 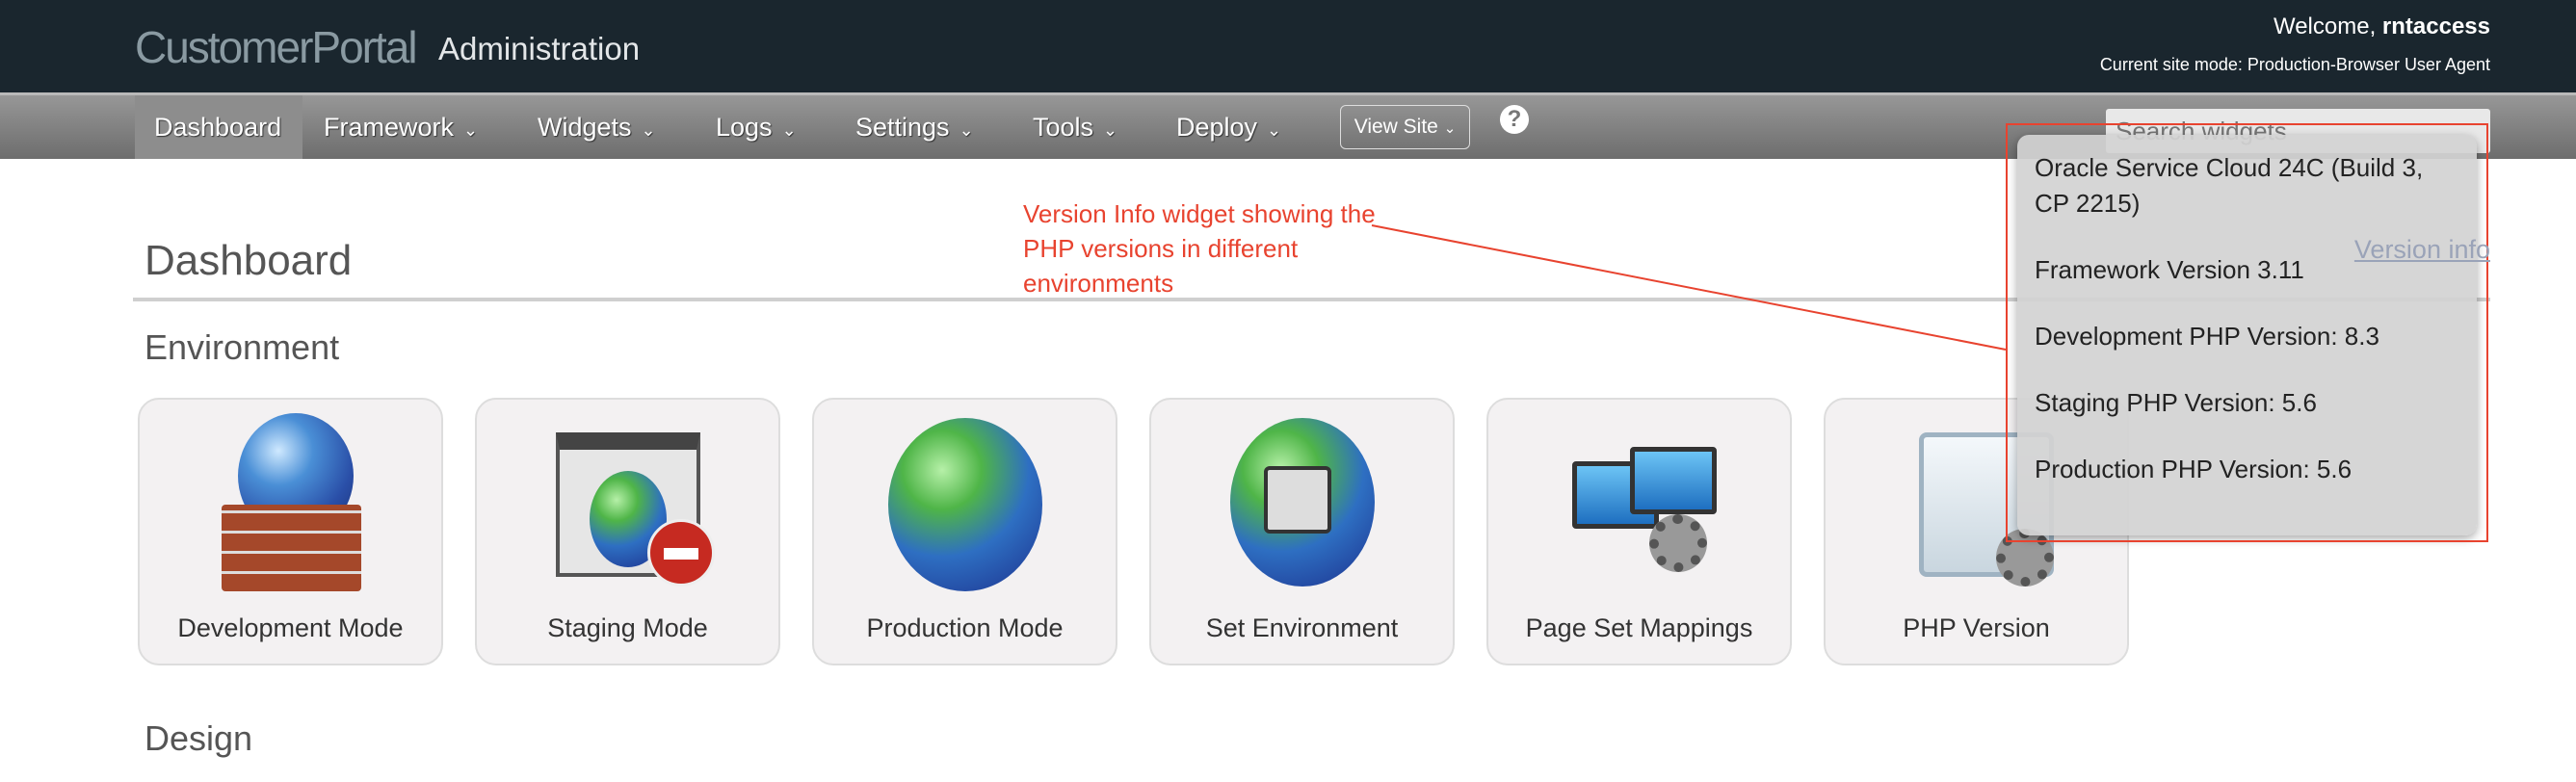 What do you see at coordinates (1514, 120) in the screenshot?
I see `help-icon: ?` at bounding box center [1514, 120].